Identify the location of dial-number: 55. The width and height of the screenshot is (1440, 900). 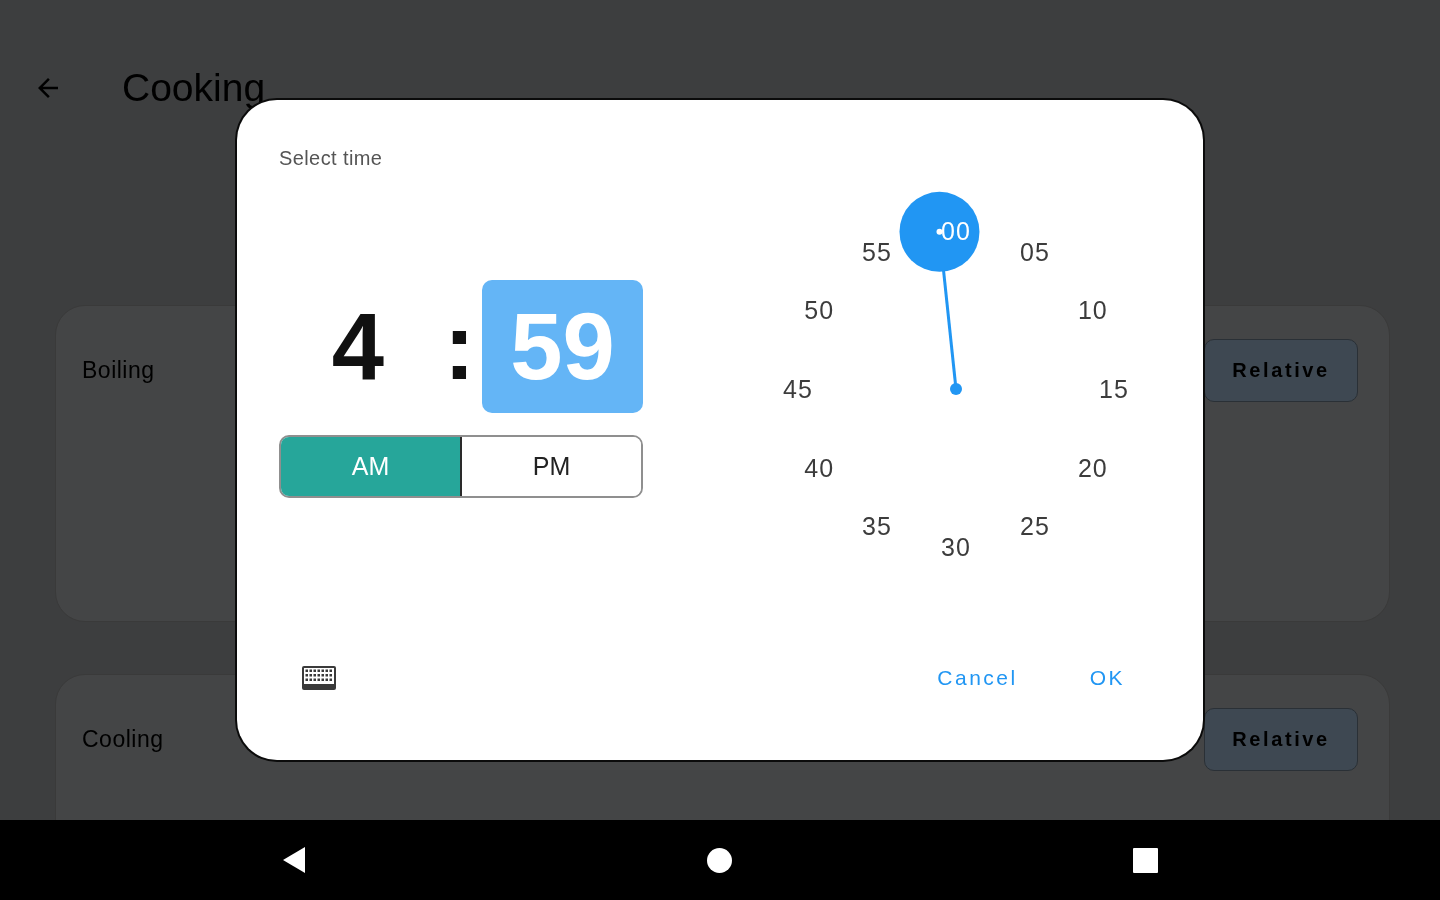
(877, 252).